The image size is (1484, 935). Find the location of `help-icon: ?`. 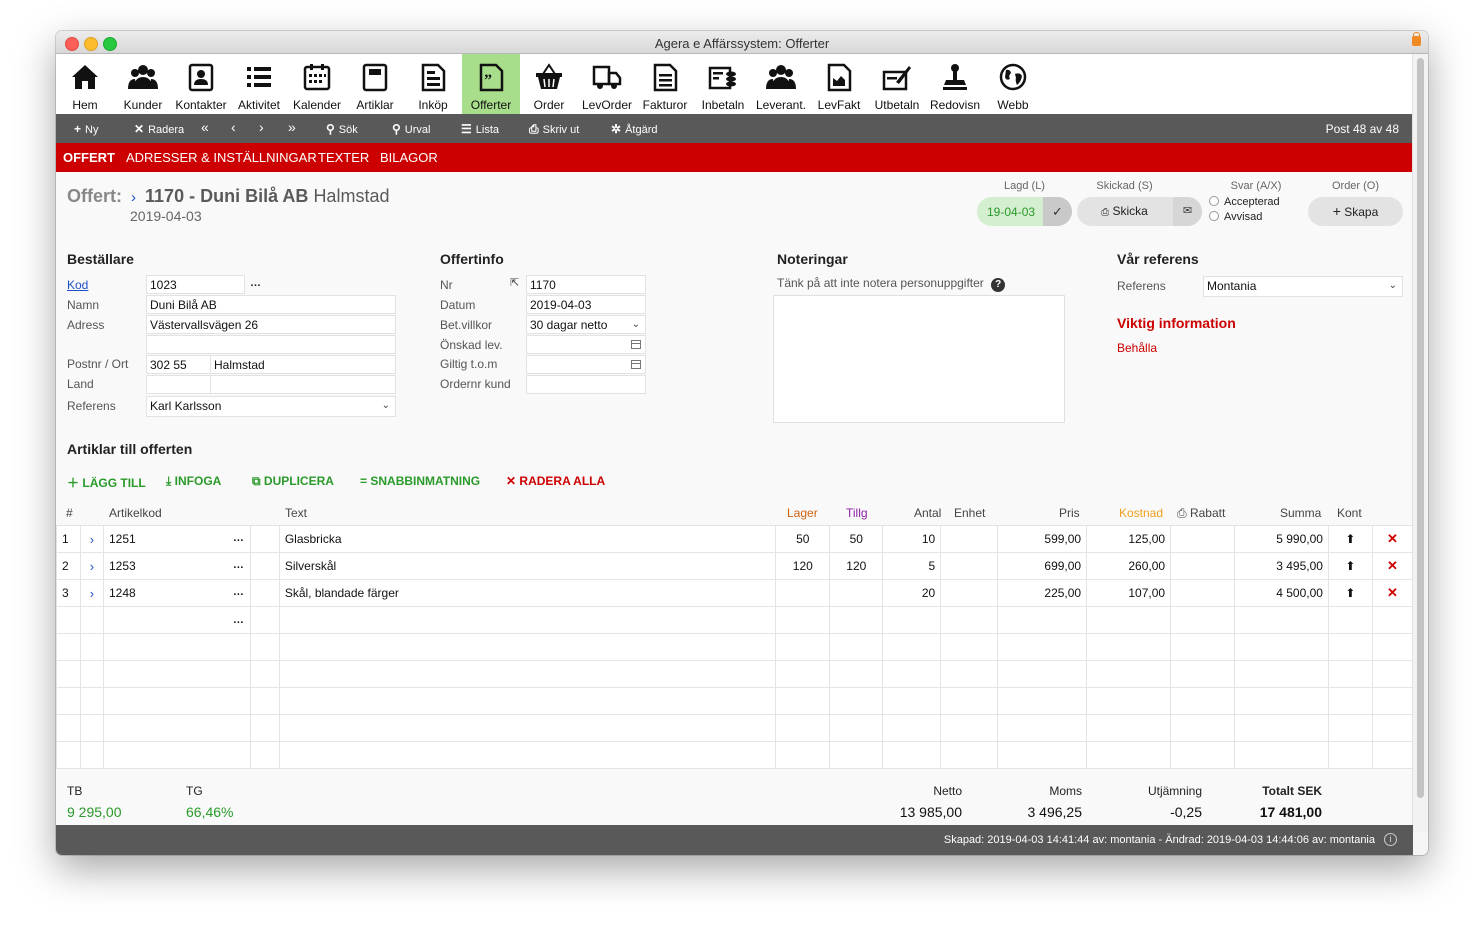

help-icon: ? is located at coordinates (998, 285).